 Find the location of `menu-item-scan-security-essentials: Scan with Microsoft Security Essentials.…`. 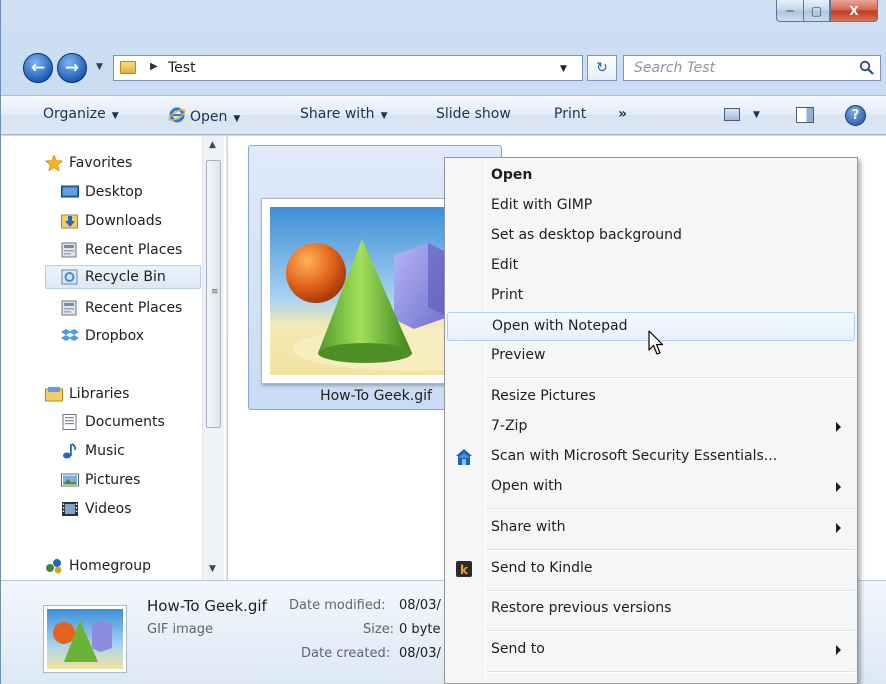

menu-item-scan-security-essentials: Scan with Microsoft Security Essentials.… is located at coordinates (651, 457).